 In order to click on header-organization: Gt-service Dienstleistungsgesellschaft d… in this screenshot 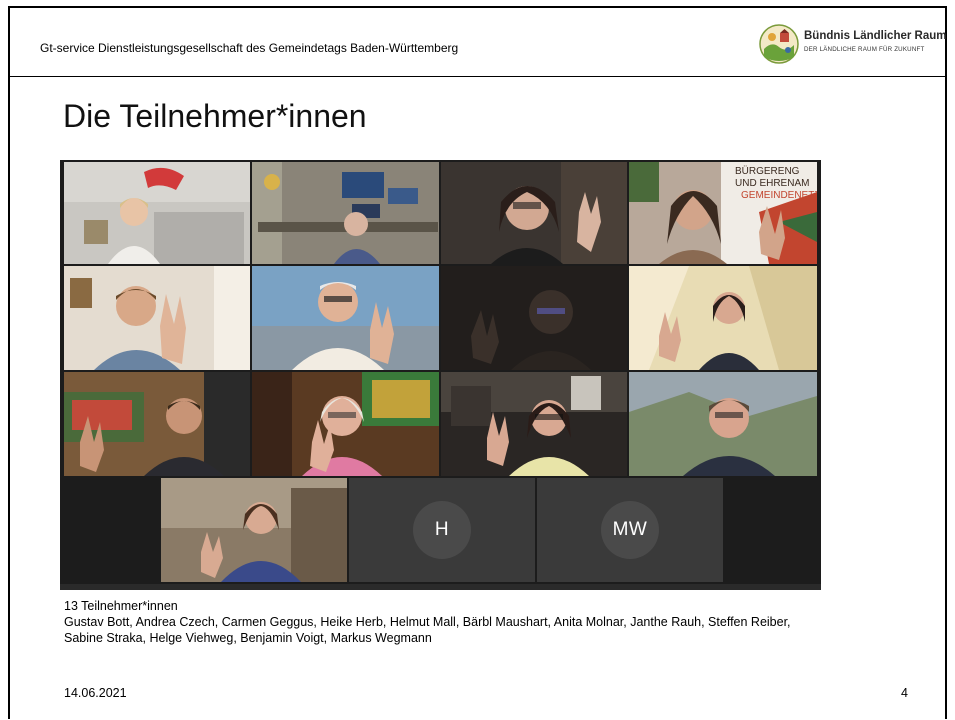, I will do `click(249, 48)`.